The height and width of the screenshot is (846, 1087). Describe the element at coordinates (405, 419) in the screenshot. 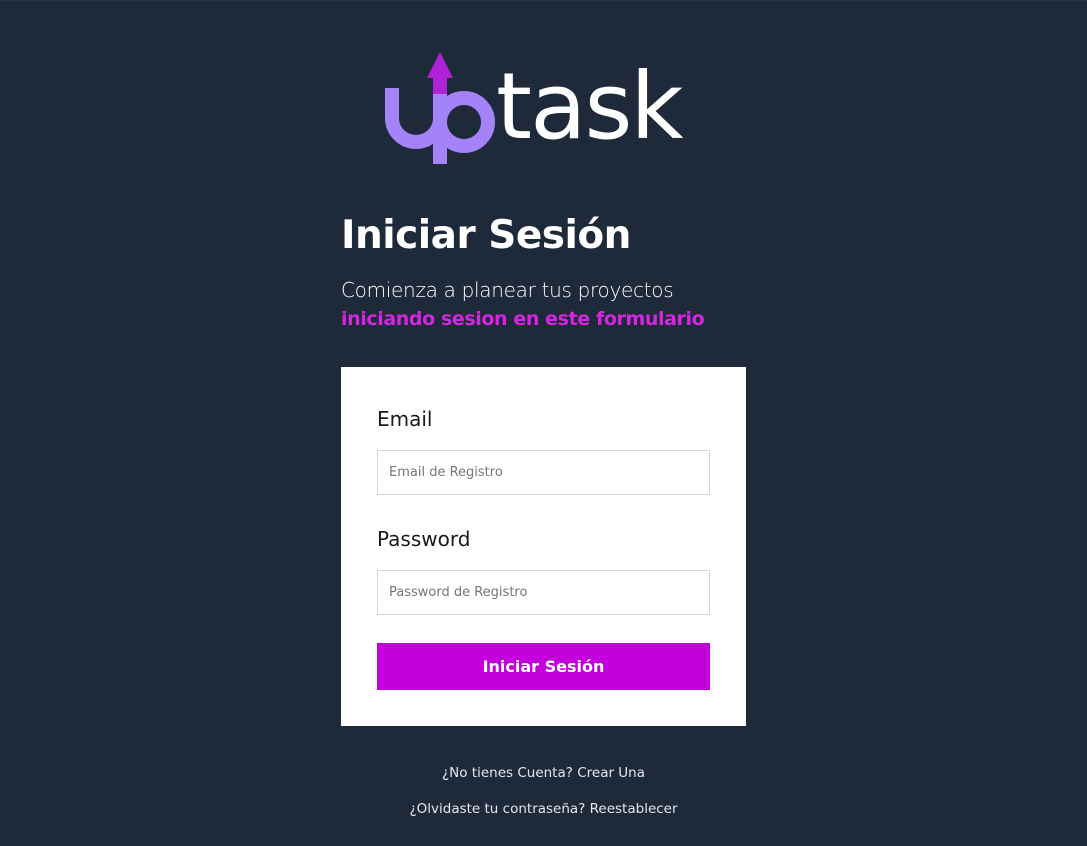

I see `email-label: Email` at that location.